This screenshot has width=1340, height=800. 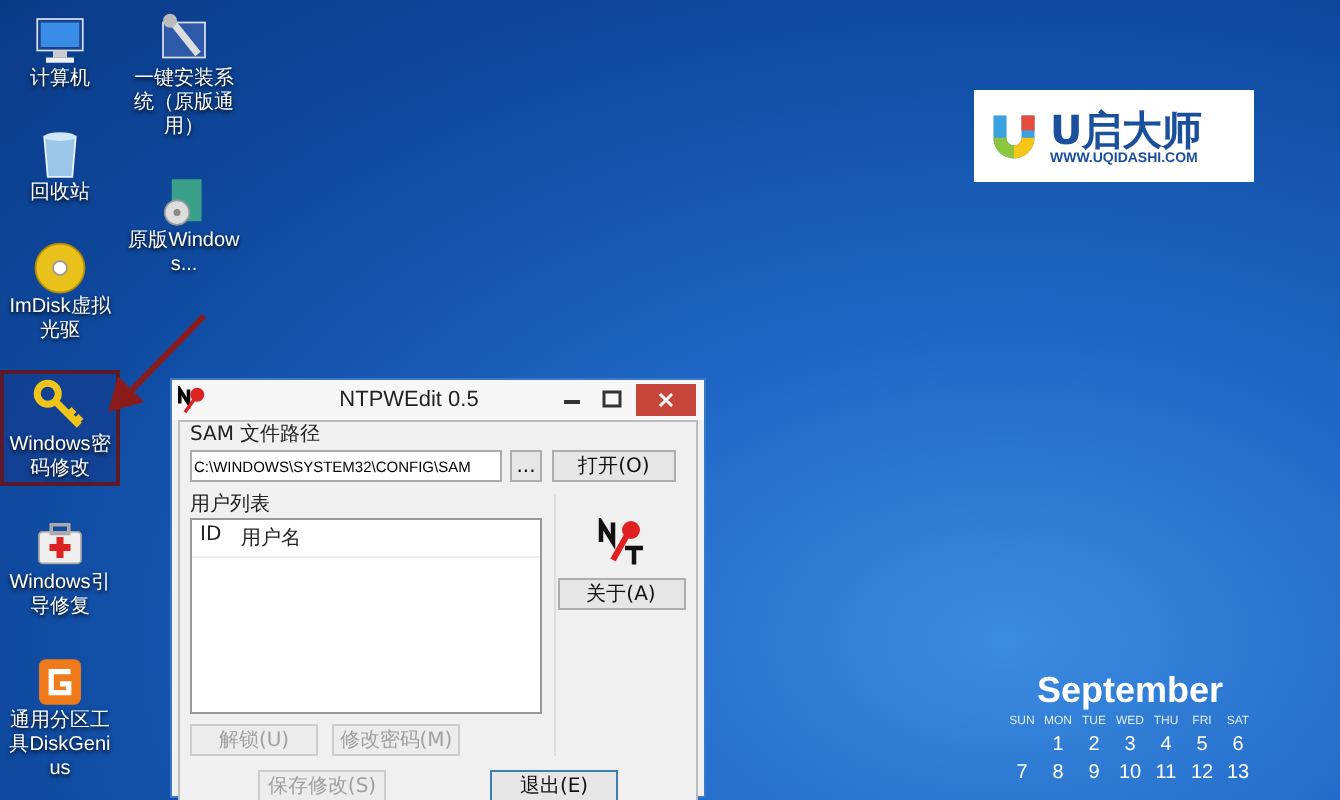 I want to click on calendar-day: 9, so click(x=1094, y=774).